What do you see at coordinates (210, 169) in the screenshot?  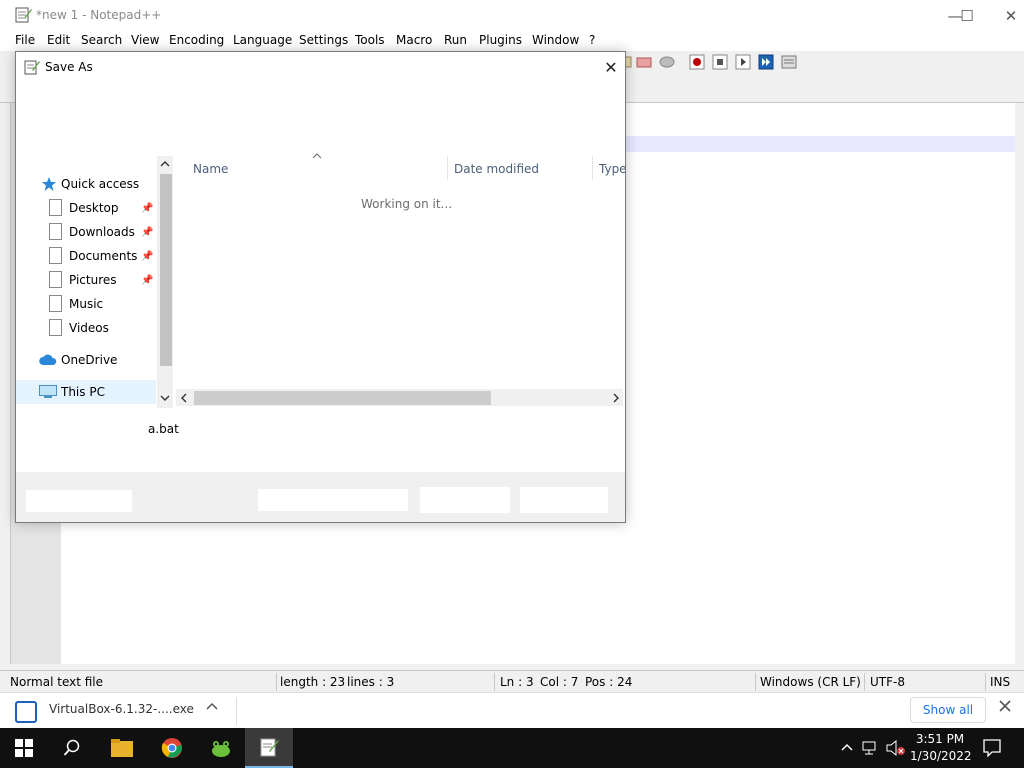 I see `column-header-name: Name` at bounding box center [210, 169].